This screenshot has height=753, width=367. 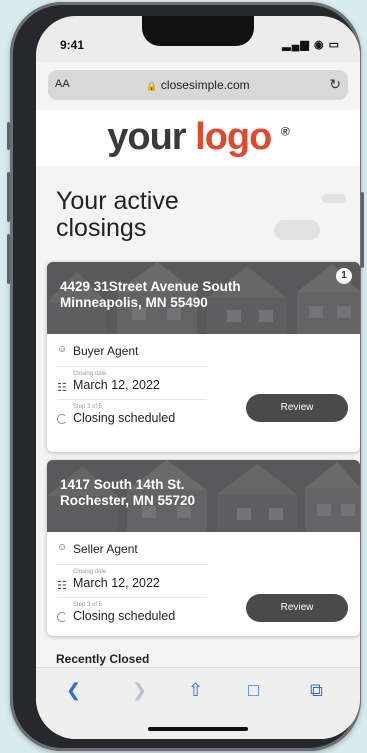 What do you see at coordinates (106, 351) in the screenshot?
I see `agent-role: Buyer Agent` at bounding box center [106, 351].